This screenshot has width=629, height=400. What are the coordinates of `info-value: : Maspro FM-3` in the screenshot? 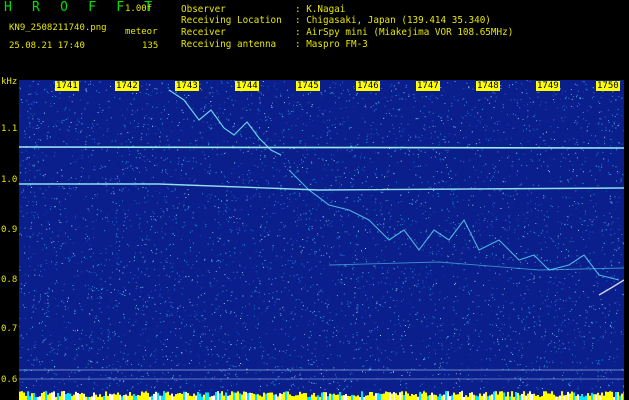 It's located at (331, 44).